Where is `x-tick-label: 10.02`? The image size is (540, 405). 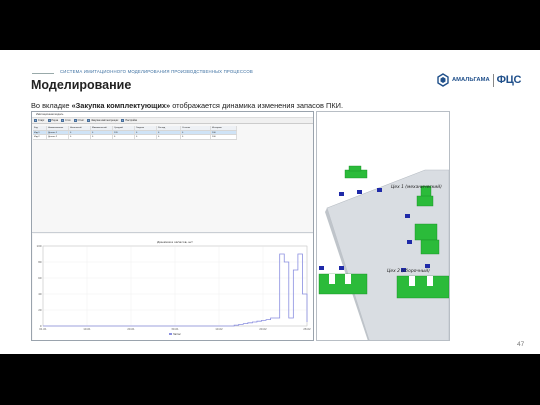
x-tick-label: 10.02 is located at coordinates (219, 329).